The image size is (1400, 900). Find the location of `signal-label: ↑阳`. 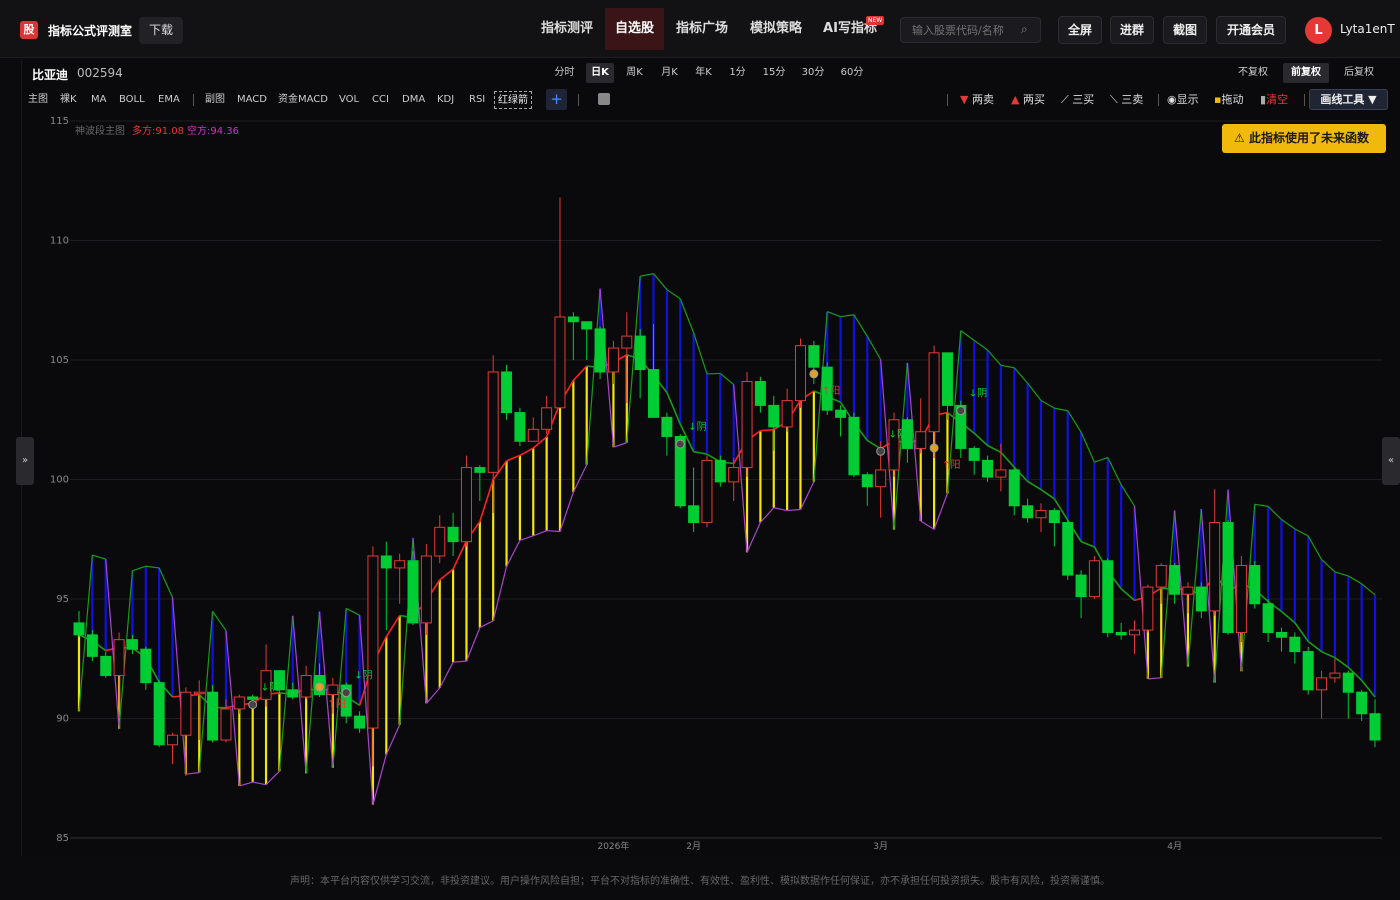

signal-label: ↑阳 is located at coordinates (951, 465).